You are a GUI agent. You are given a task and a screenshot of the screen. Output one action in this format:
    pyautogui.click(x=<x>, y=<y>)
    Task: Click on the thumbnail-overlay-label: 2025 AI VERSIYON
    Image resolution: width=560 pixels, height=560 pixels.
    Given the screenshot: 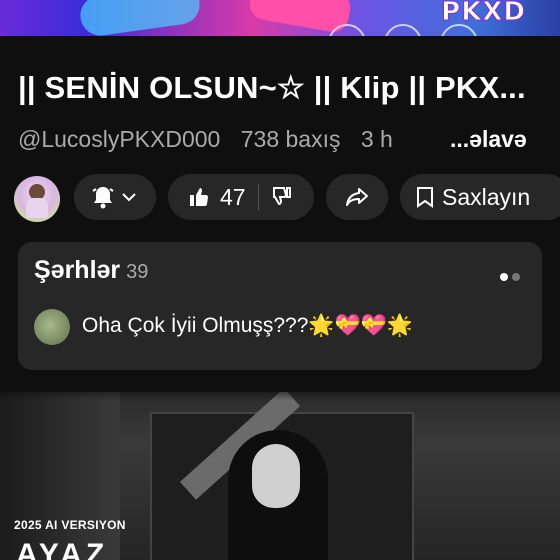 What is the action you would take?
    pyautogui.click(x=70, y=525)
    